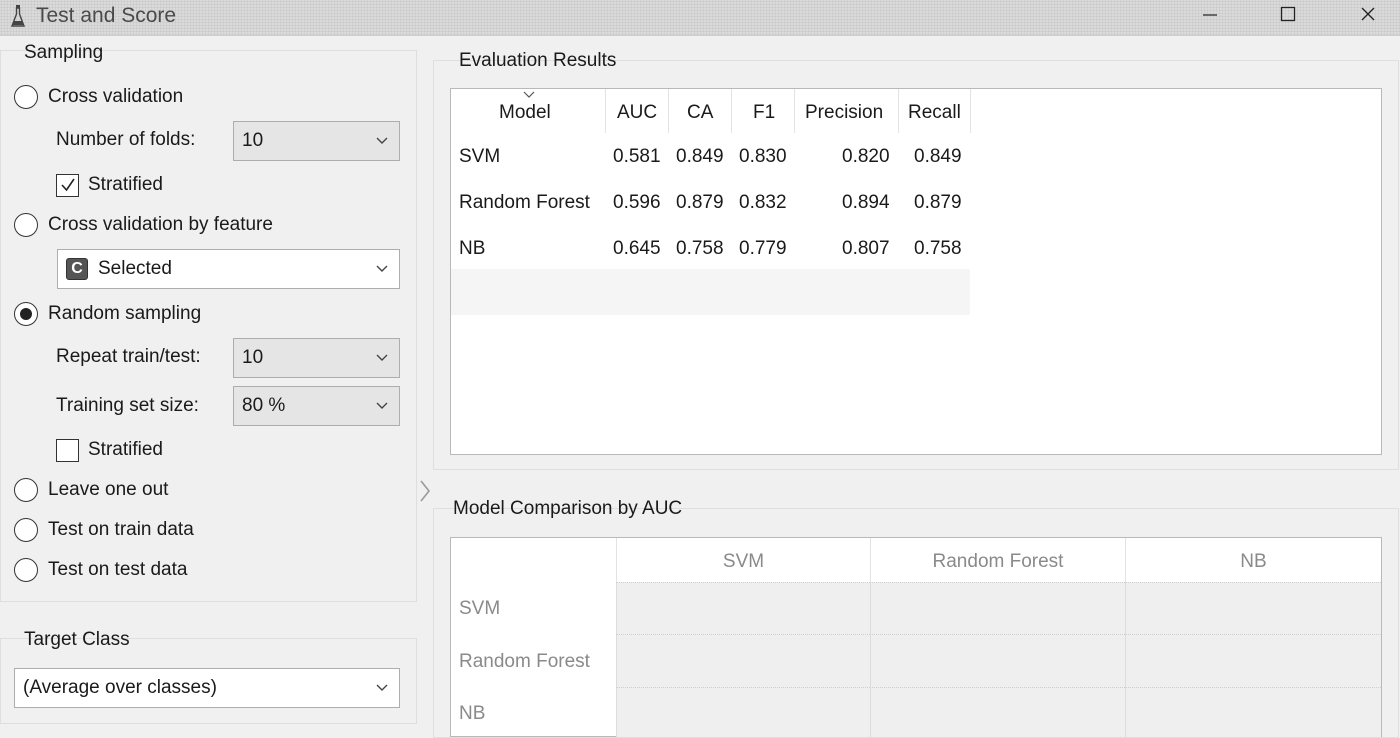 The width and height of the screenshot is (1400, 738). I want to click on radio-label: Random sampling, so click(125, 313).